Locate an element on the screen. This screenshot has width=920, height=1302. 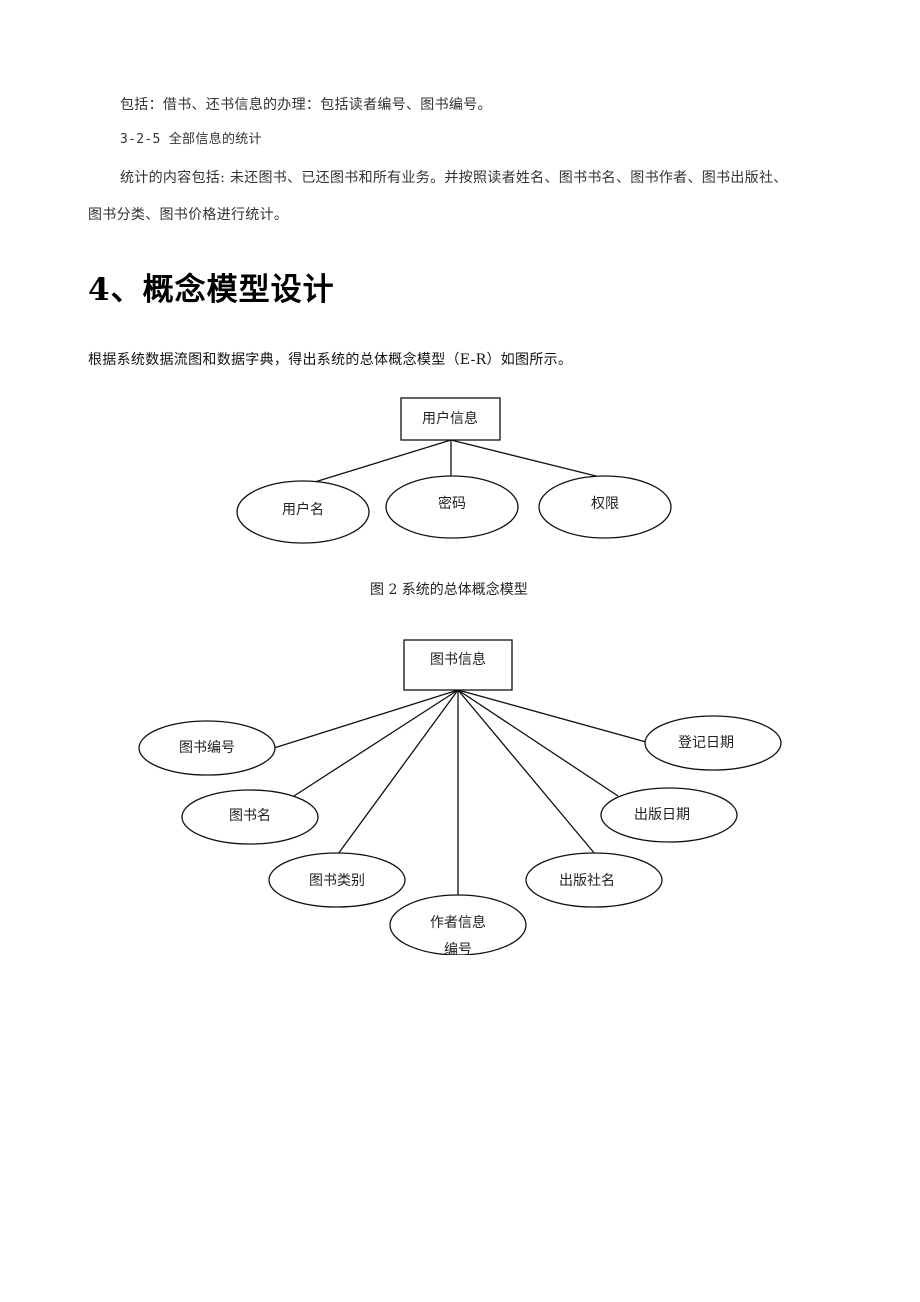
attribute-label: 图书名 is located at coordinates (250, 816).